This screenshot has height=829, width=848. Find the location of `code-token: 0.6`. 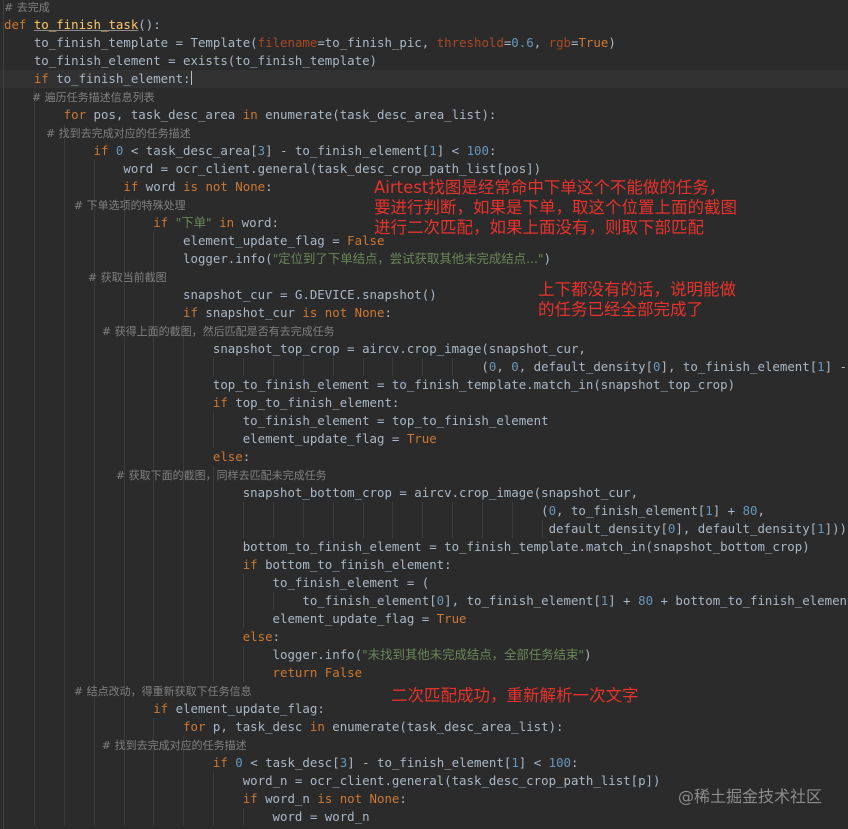

code-token: 0.6 is located at coordinates (522, 42).